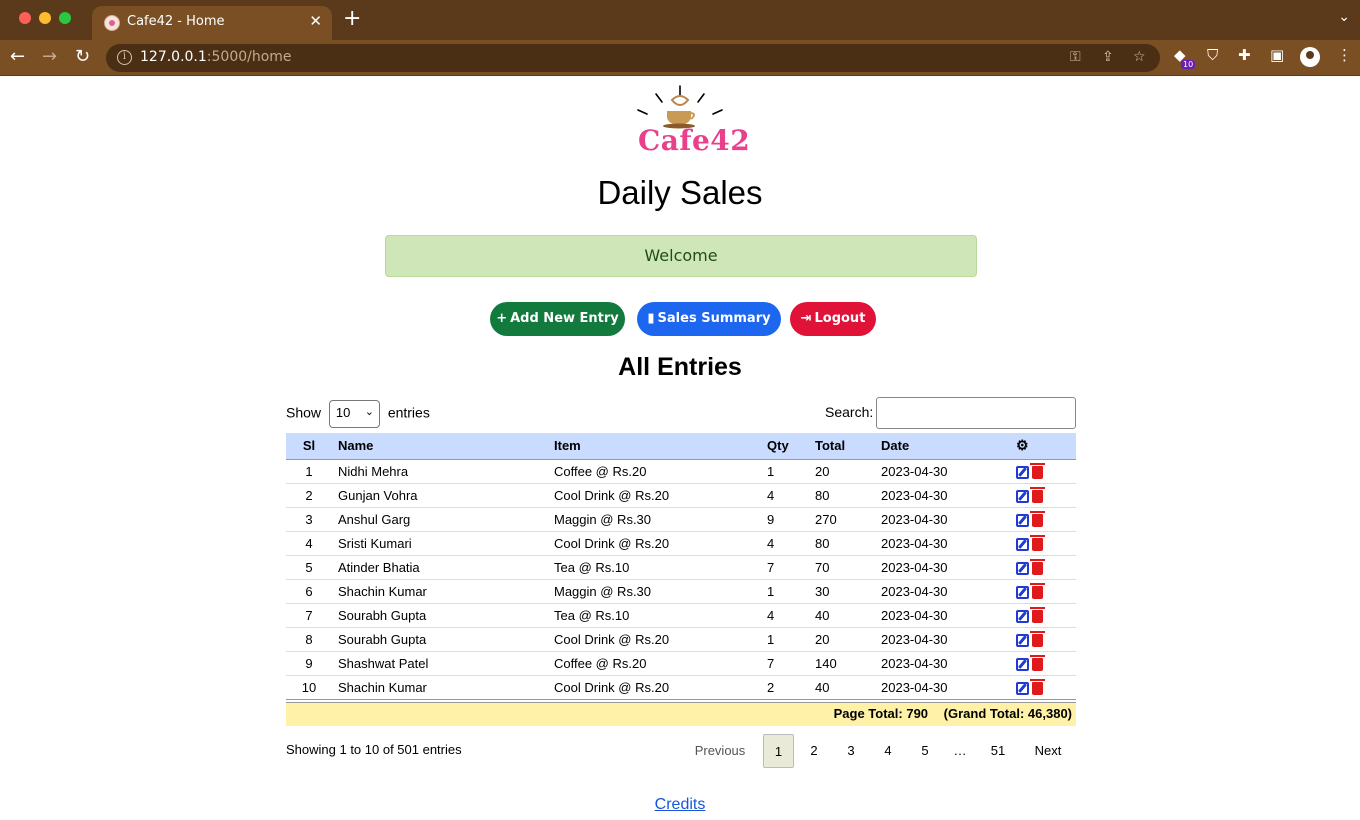 The image size is (1360, 820). Describe the element at coordinates (1139, 57) in the screenshot. I see `bookmark-star-icon: ☆` at that location.